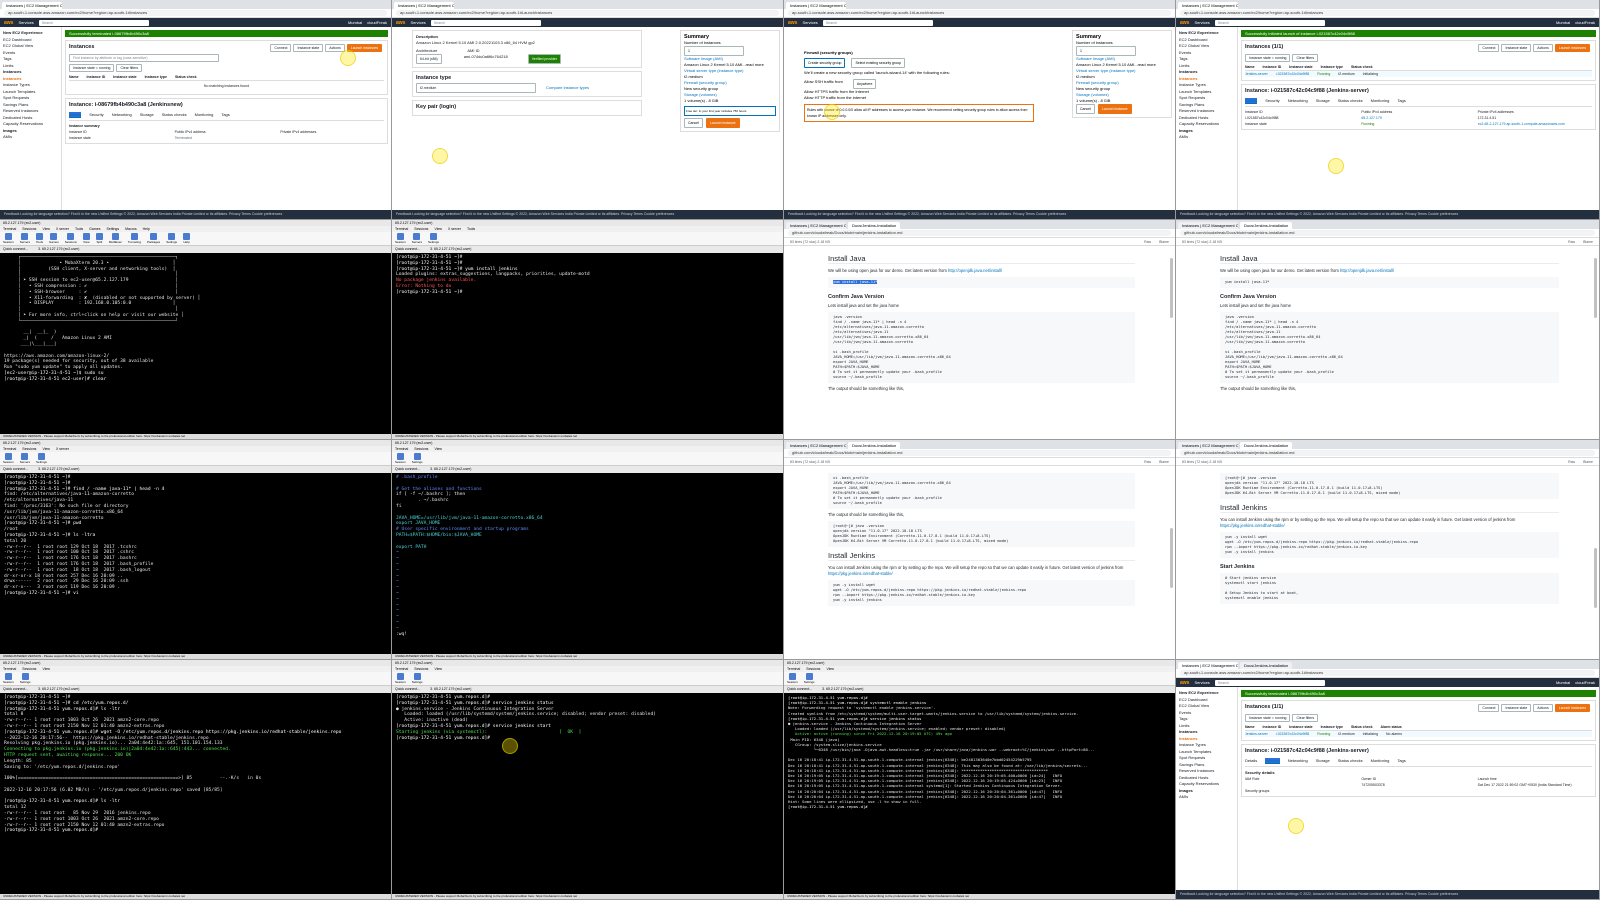 The width and height of the screenshot is (1600, 900). I want to click on tab-details: Details, so click(75, 115).